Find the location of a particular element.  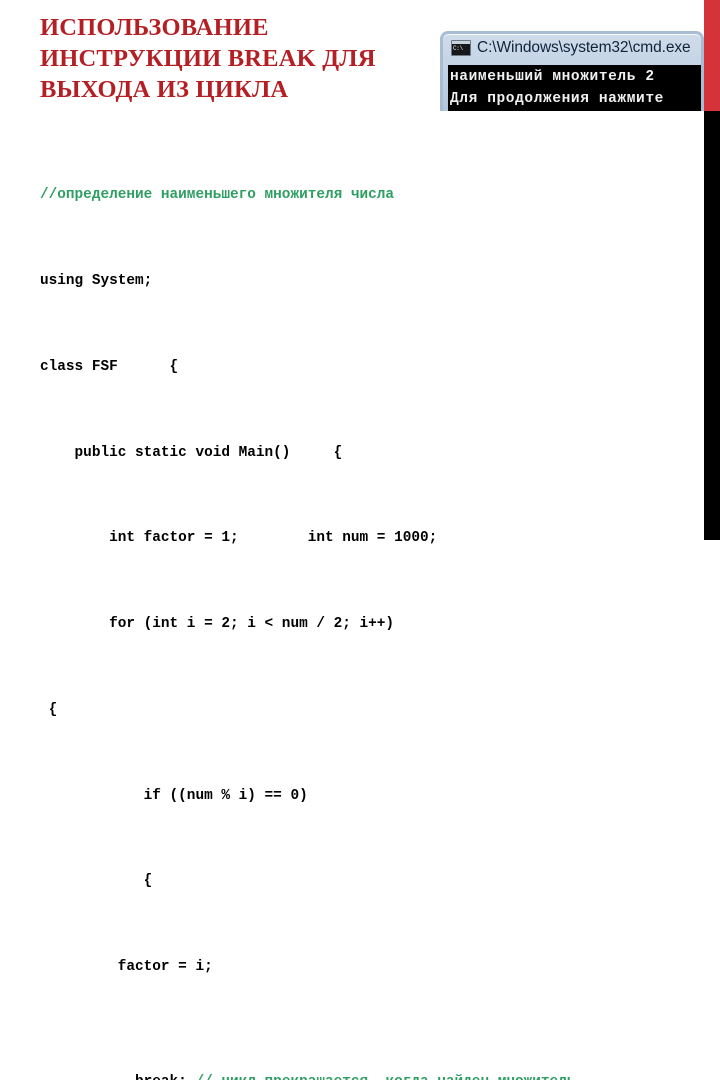

code-line-using: using System; is located at coordinates (96, 280).